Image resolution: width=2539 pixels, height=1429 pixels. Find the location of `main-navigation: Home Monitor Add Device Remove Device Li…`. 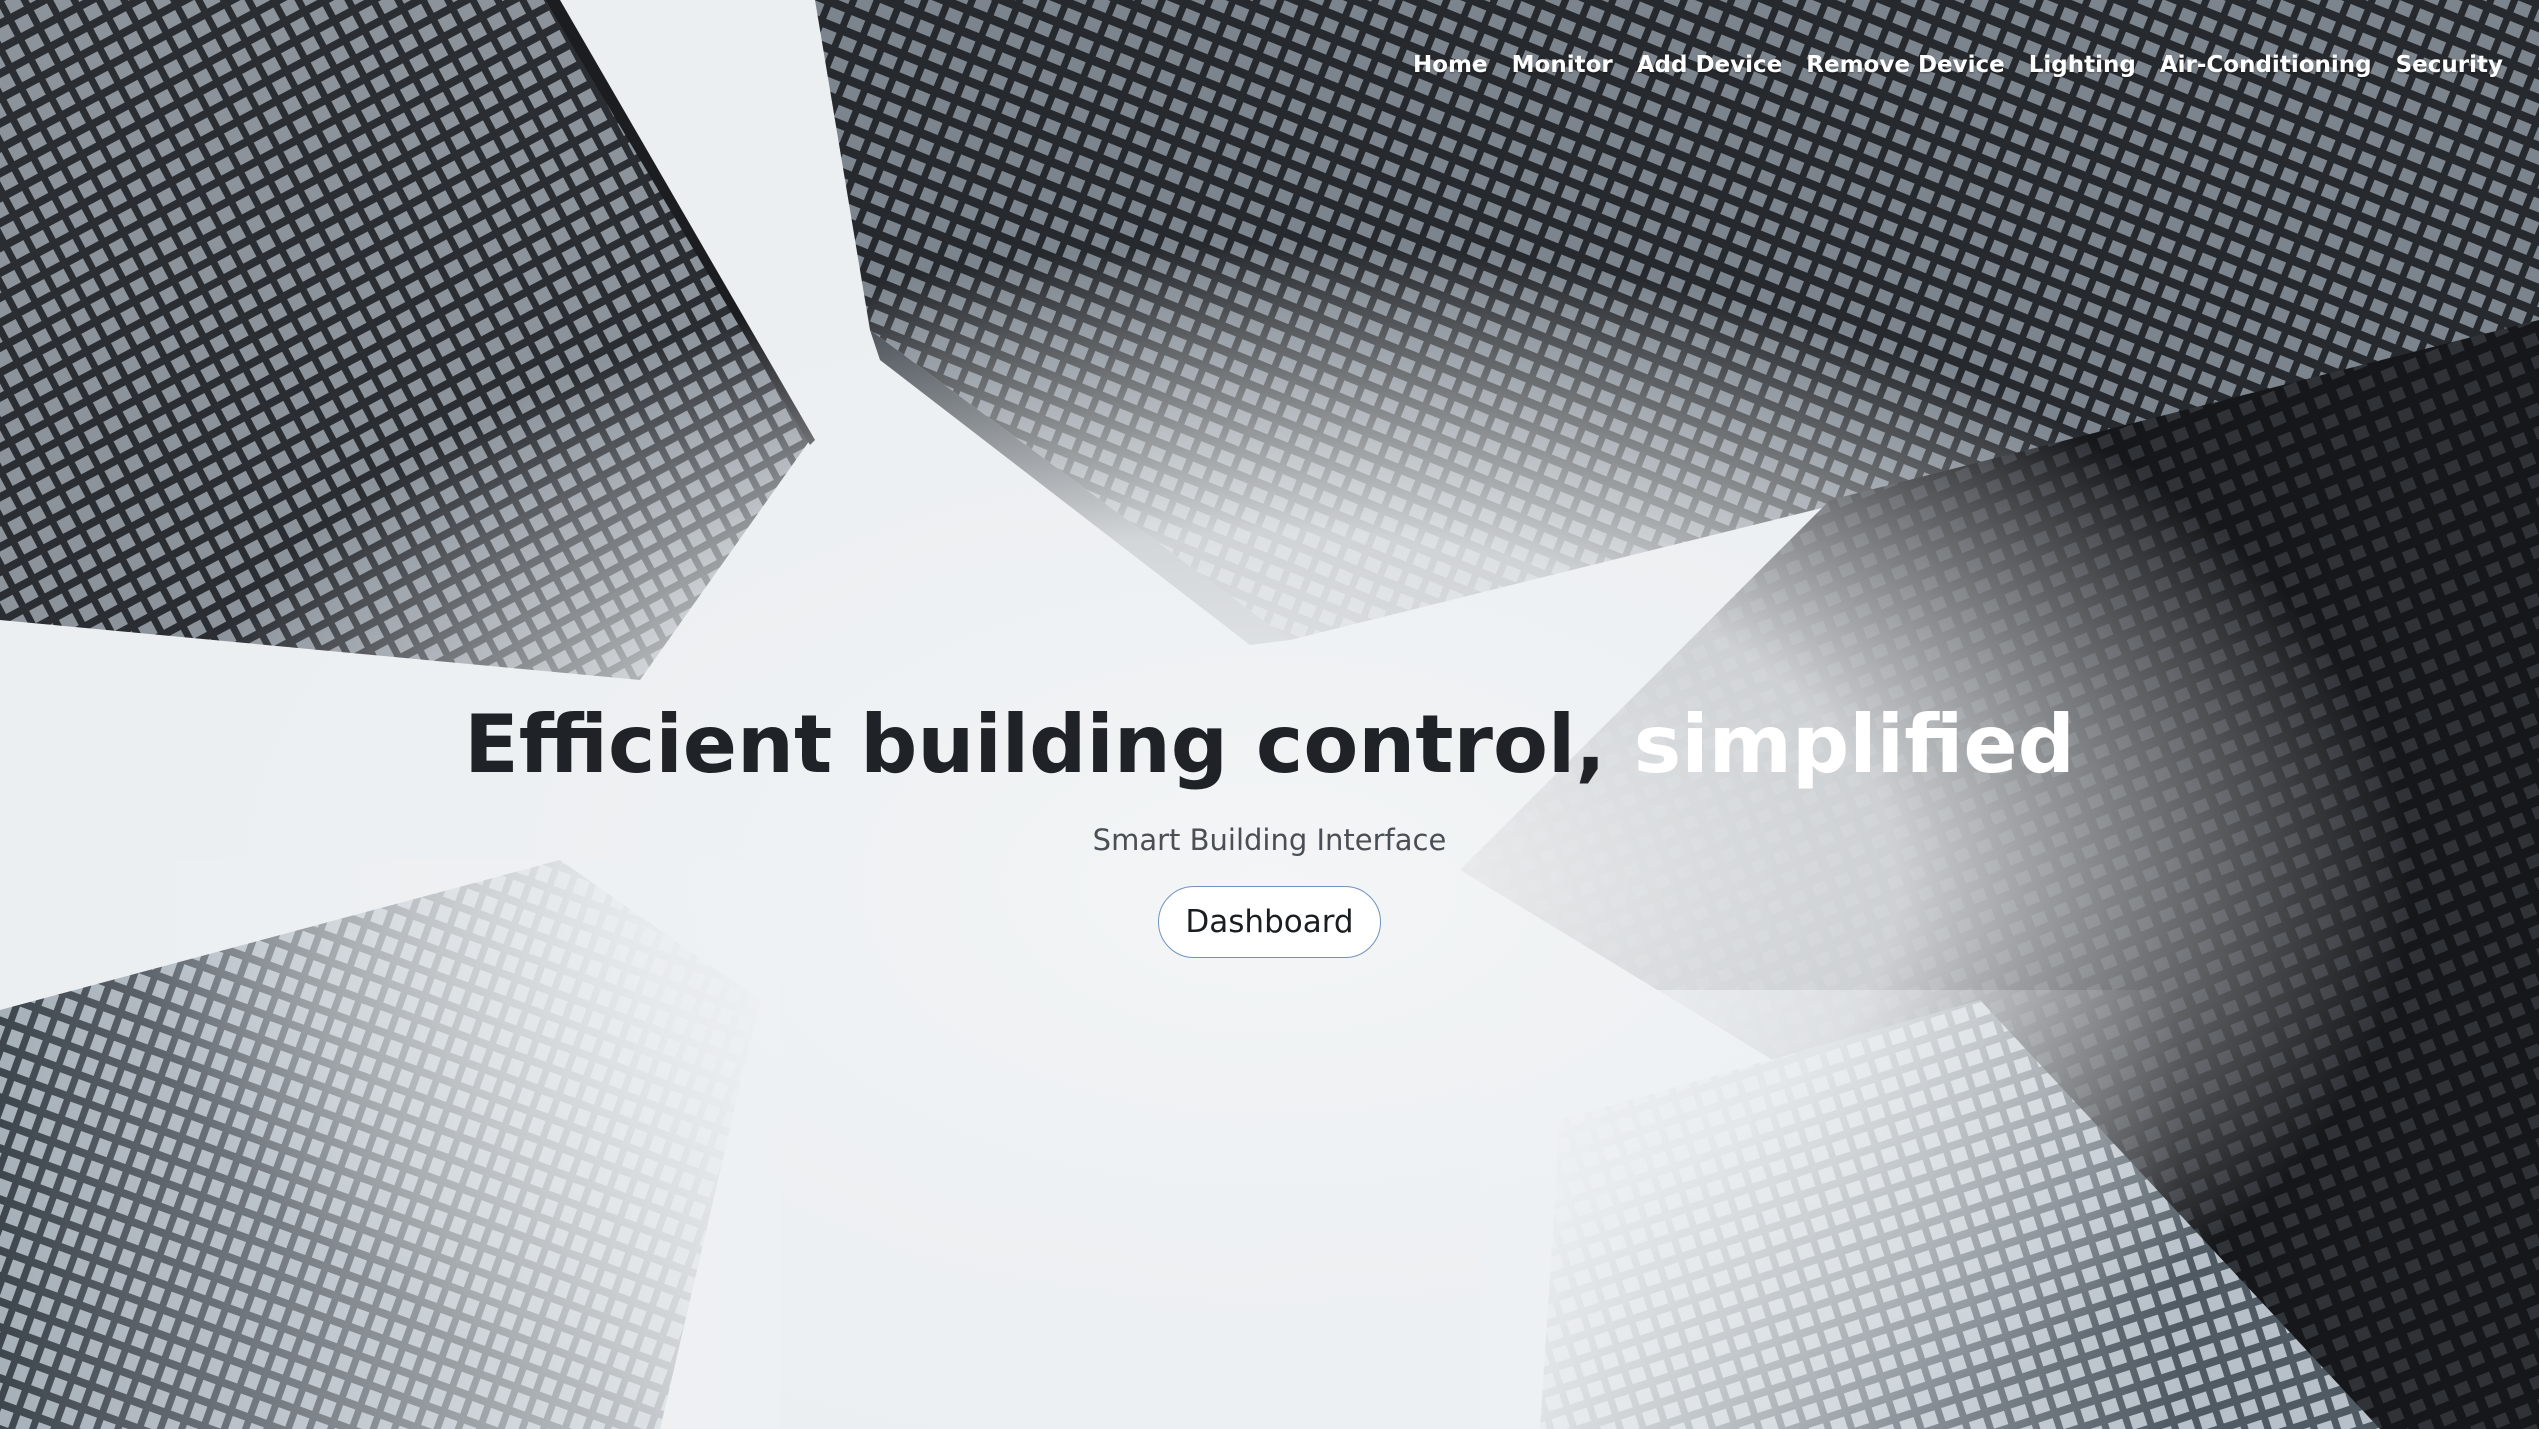

main-navigation: Home Monitor Add Device Remove Device Li… is located at coordinates (1958, 65).